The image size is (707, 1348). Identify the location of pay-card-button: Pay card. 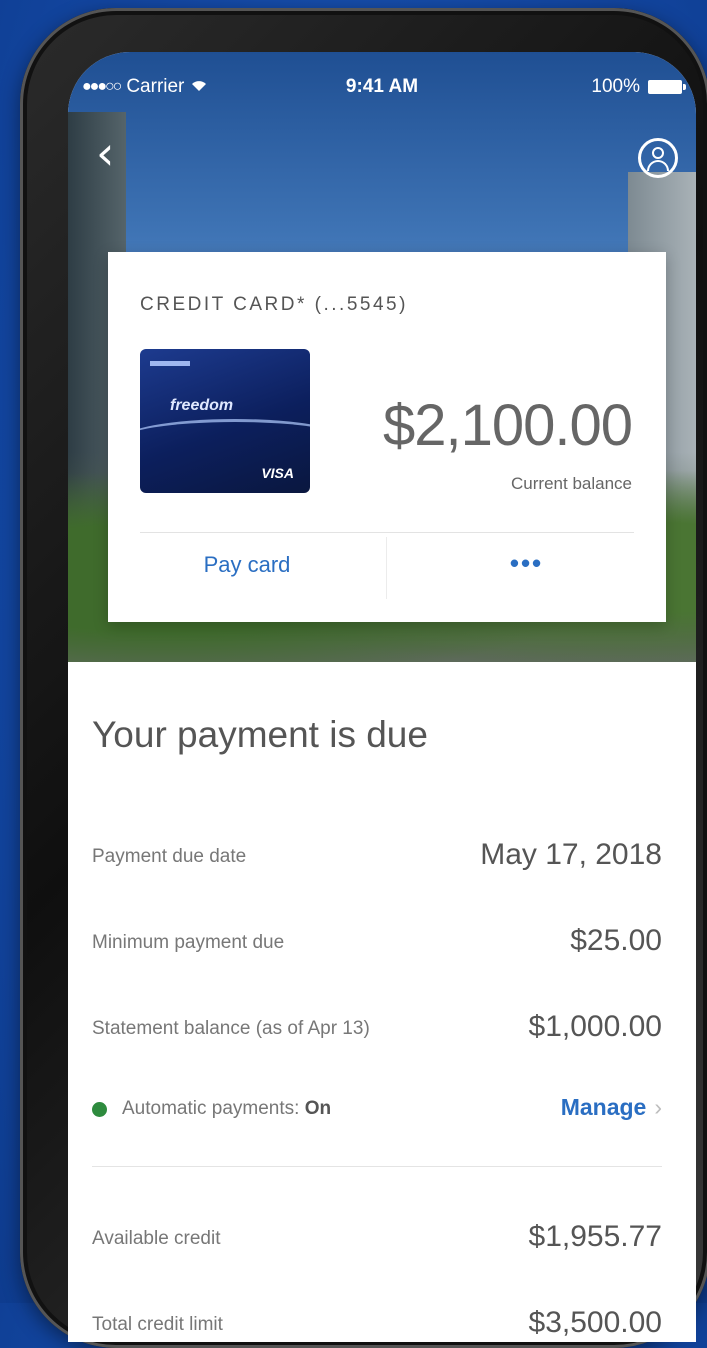
(247, 565).